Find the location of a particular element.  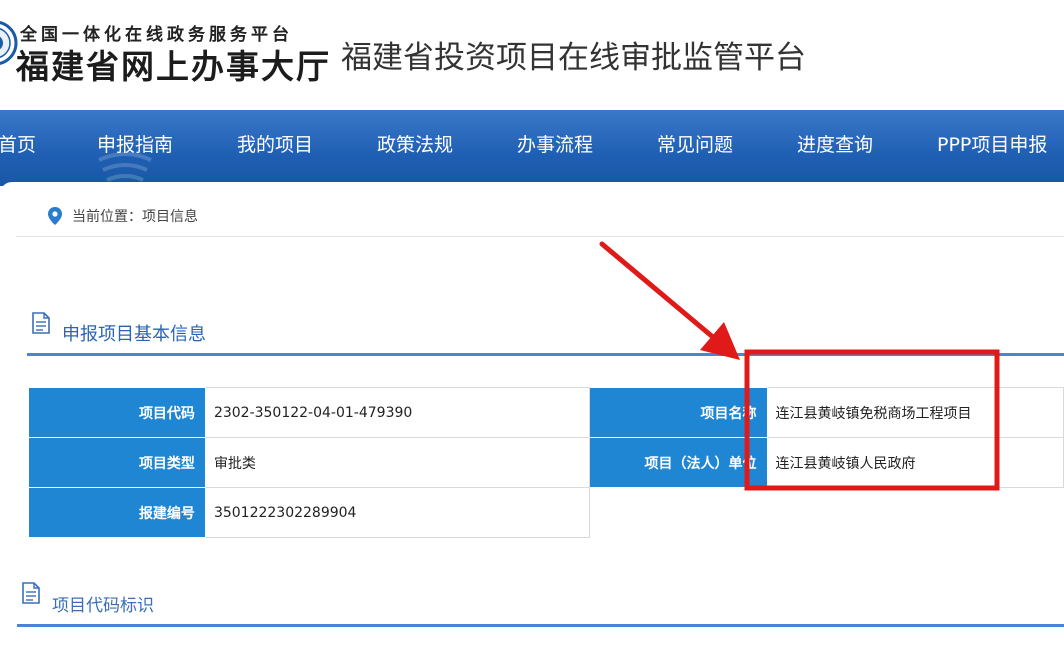

breadcrumb-divider is located at coordinates (540, 236).